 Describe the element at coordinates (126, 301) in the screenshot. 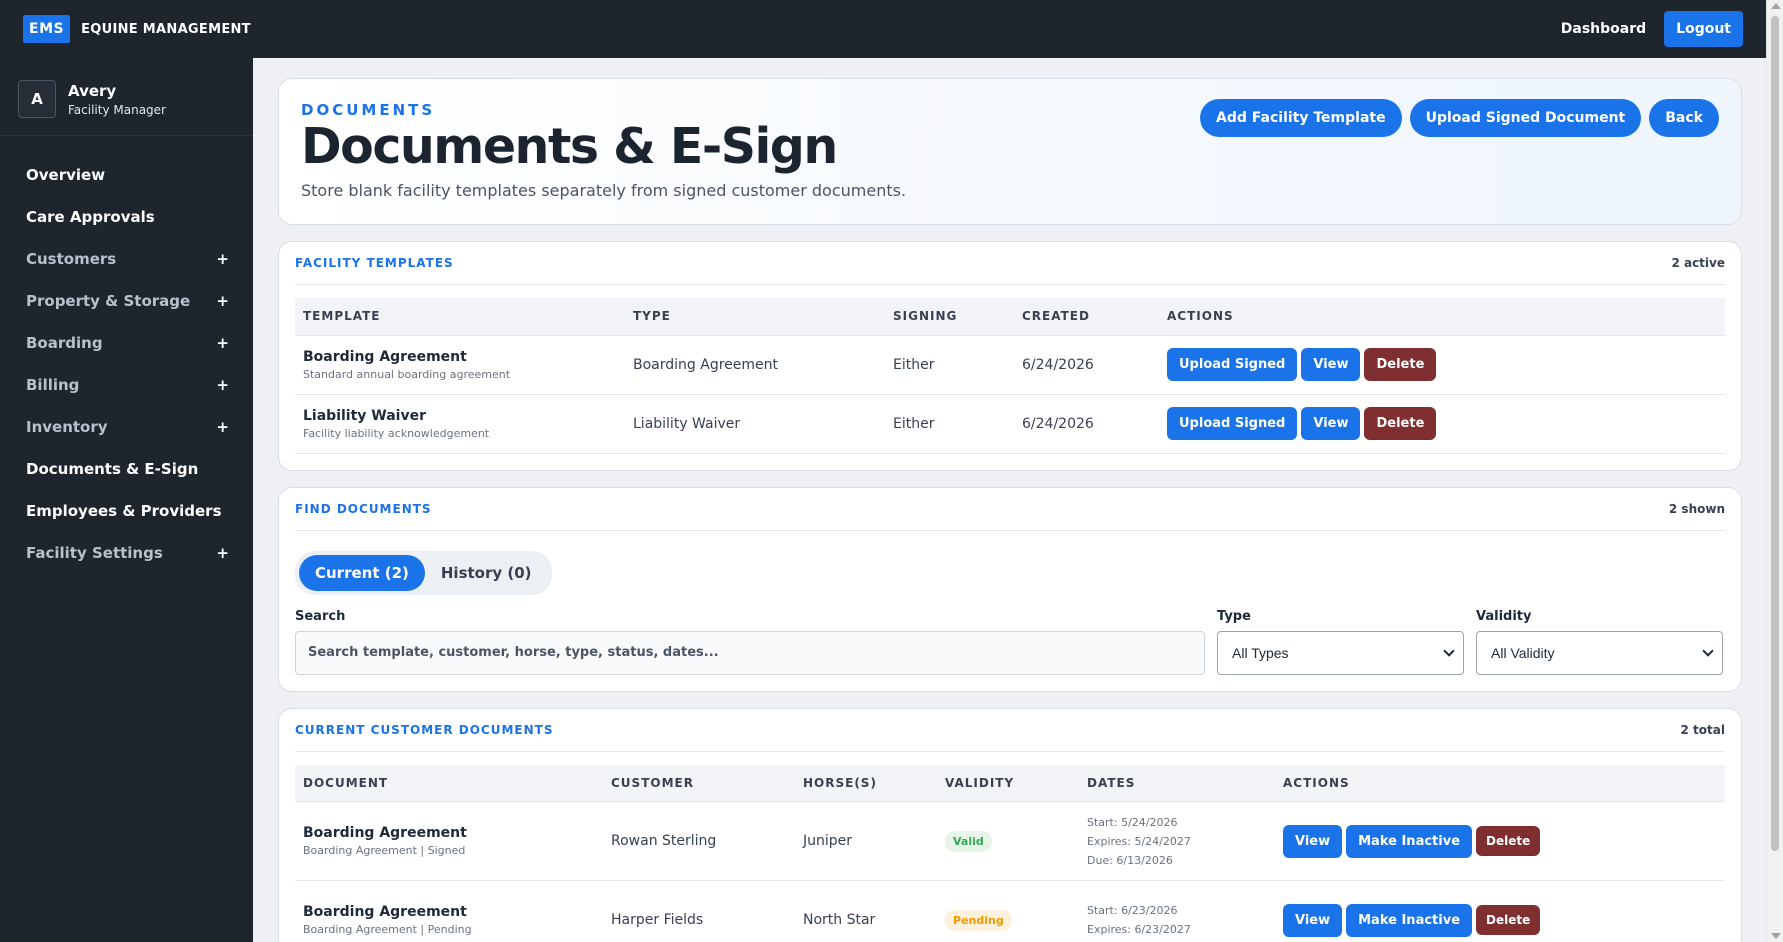

I see `sidebar-item-property-storage: Property & Storage +` at that location.